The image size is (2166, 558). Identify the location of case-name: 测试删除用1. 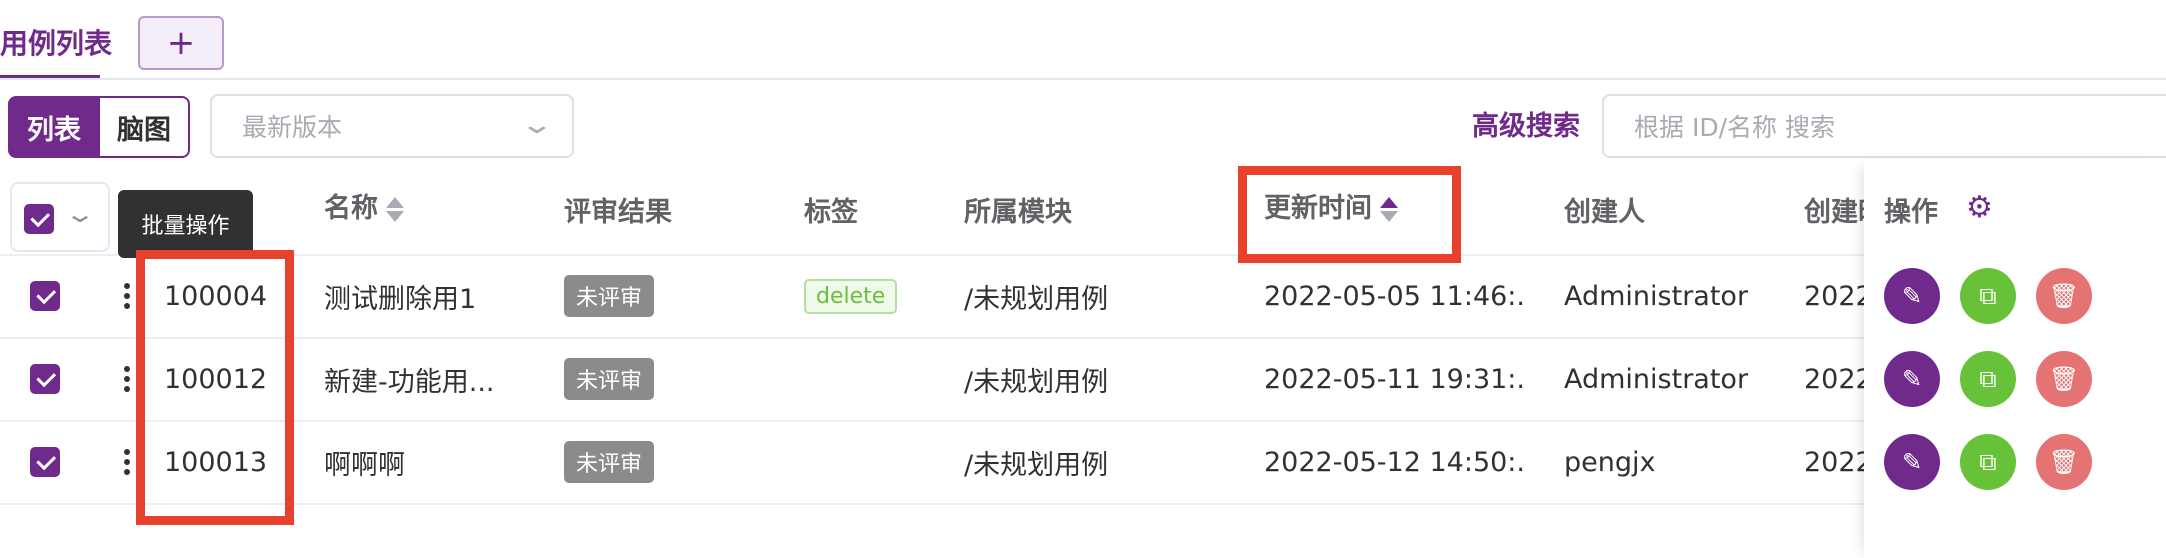
(419, 296).